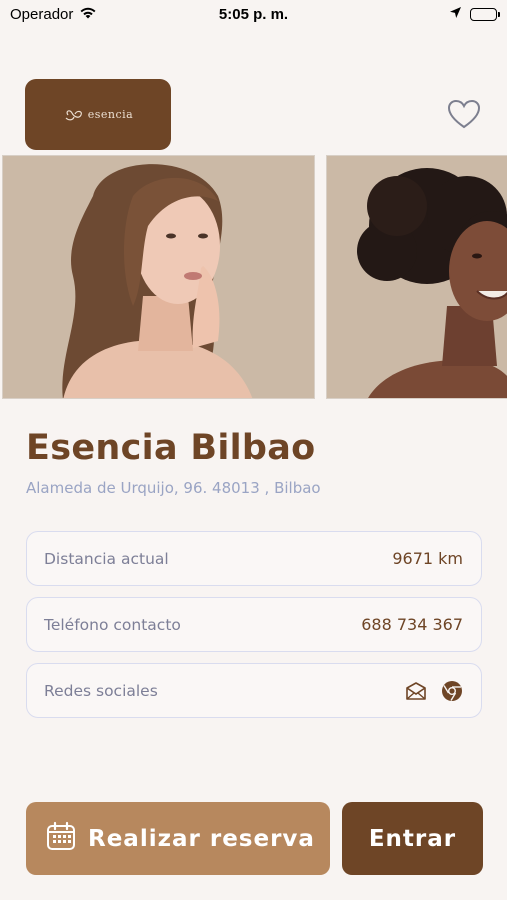 The image size is (507, 900). I want to click on phone-value: 688 734 367, so click(412, 624).